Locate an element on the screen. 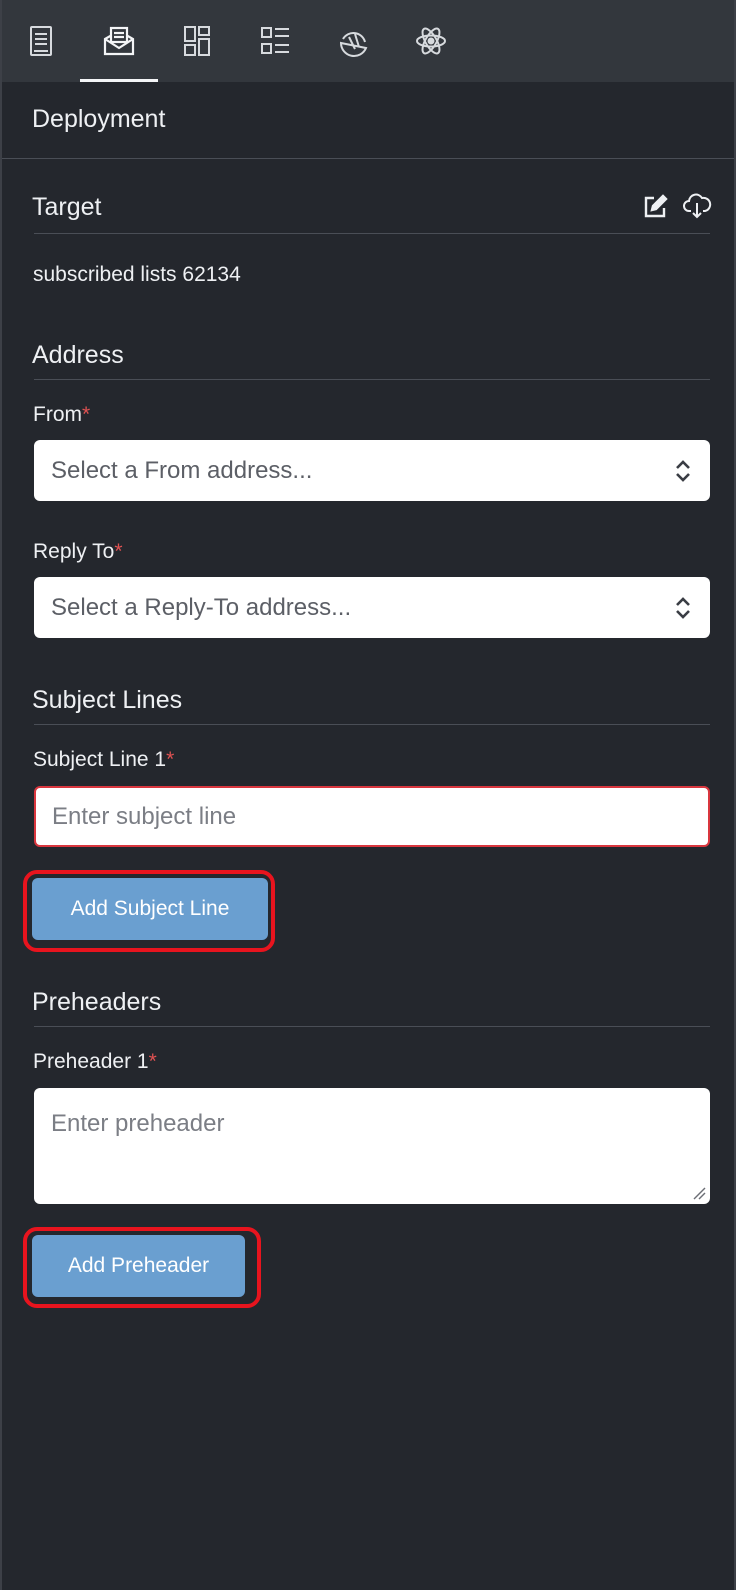 This screenshot has height=1590, width=751. preheader-textarea: Enter preheader is located at coordinates (372, 1146).